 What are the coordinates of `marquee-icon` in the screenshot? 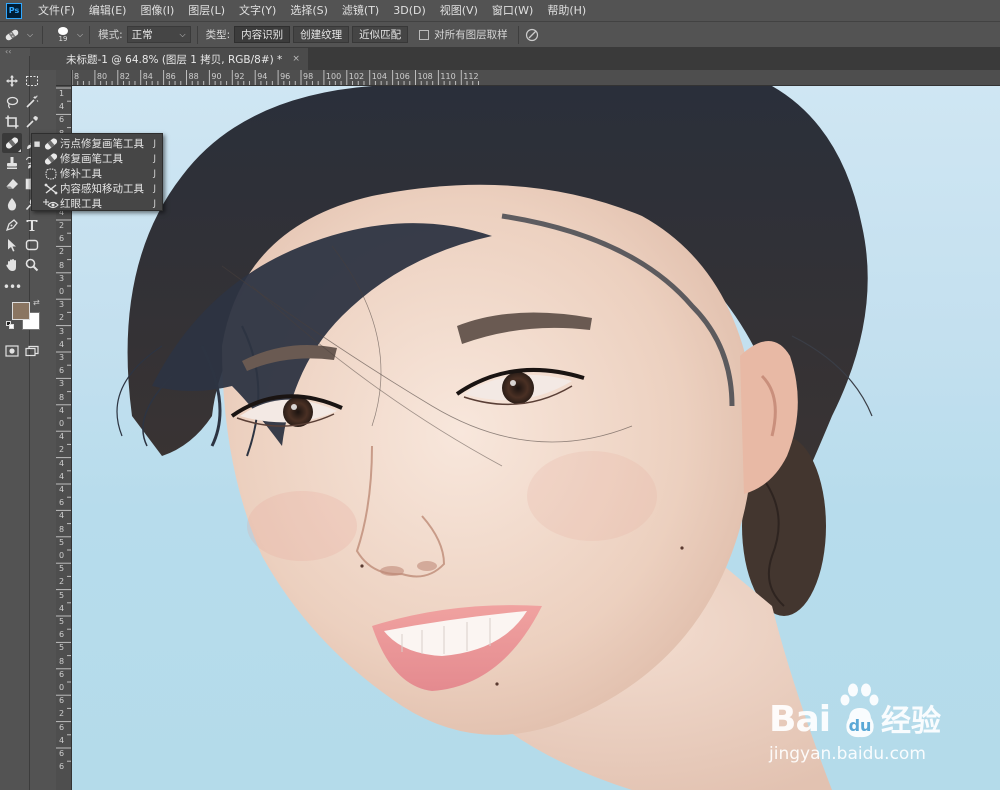 It's located at (32, 81).